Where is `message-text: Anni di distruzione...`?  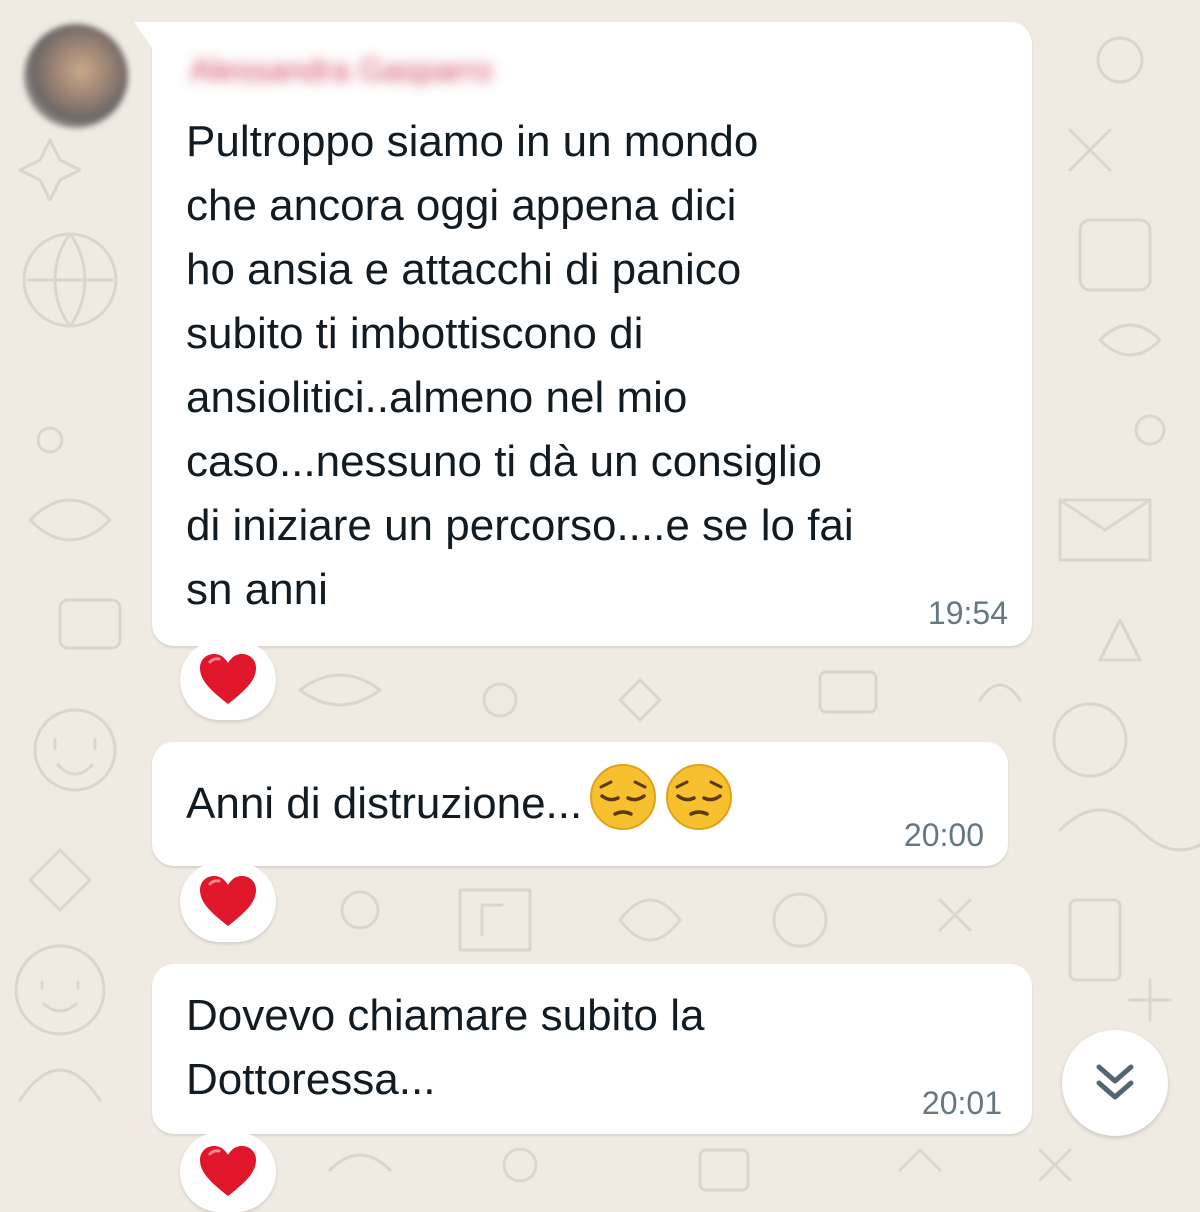
message-text: Anni di distruzione... is located at coordinates (460, 799).